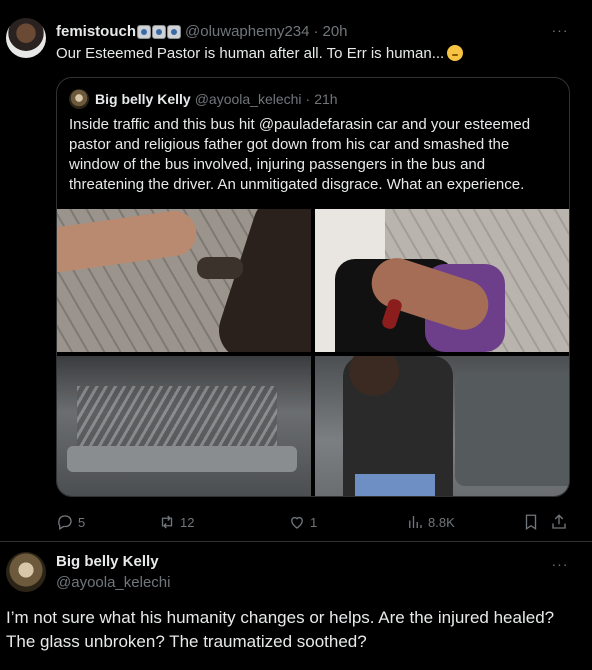  I want to click on author-name: femistouch, so click(96, 31).